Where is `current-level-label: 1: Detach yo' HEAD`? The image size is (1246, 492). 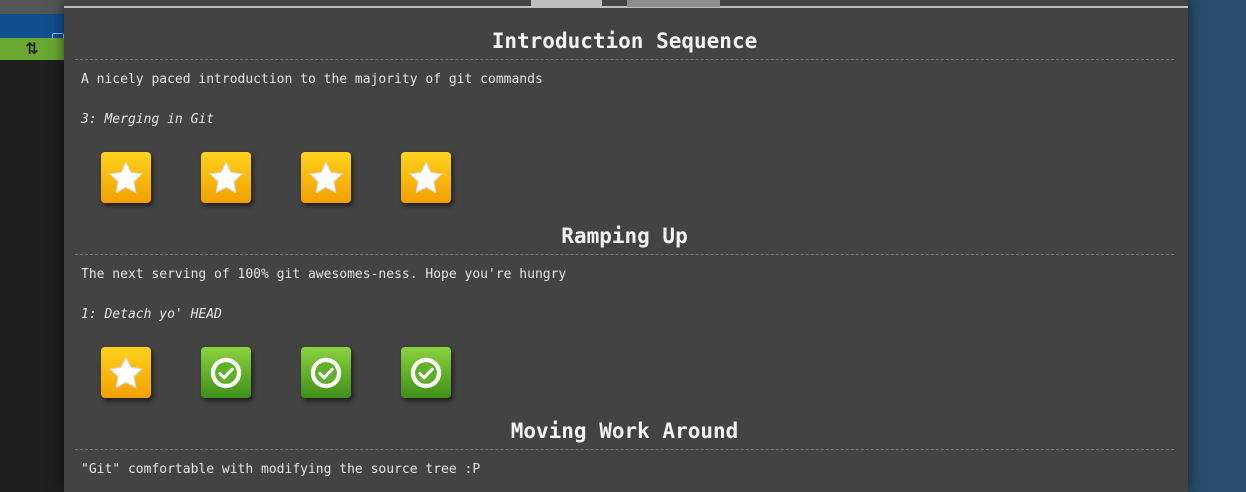 current-level-label: 1: Detach yo' HEAD is located at coordinates (151, 314).